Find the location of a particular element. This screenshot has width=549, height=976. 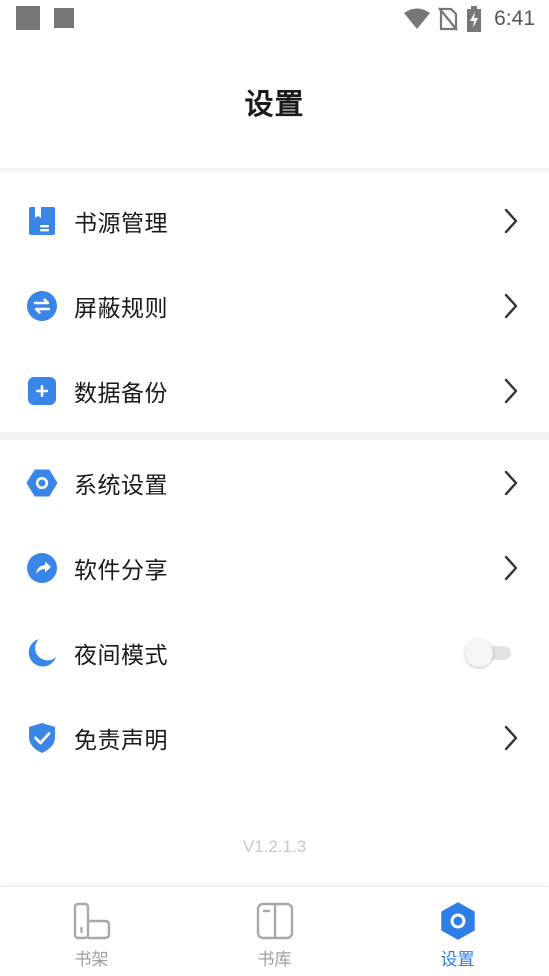

tab-label: 书架 is located at coordinates (91, 960).